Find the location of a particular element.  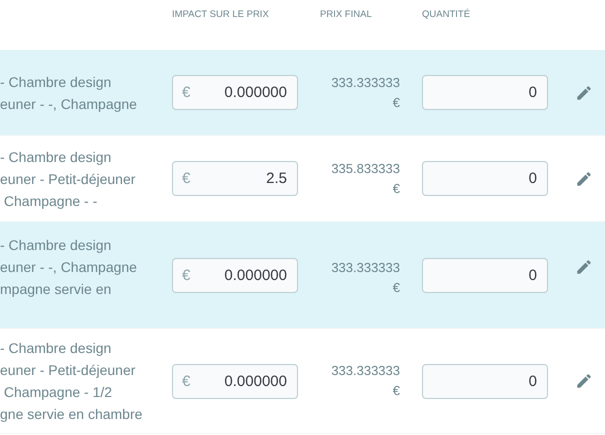

column-header: IMPACT SUR LE PRIX is located at coordinates (221, 14).